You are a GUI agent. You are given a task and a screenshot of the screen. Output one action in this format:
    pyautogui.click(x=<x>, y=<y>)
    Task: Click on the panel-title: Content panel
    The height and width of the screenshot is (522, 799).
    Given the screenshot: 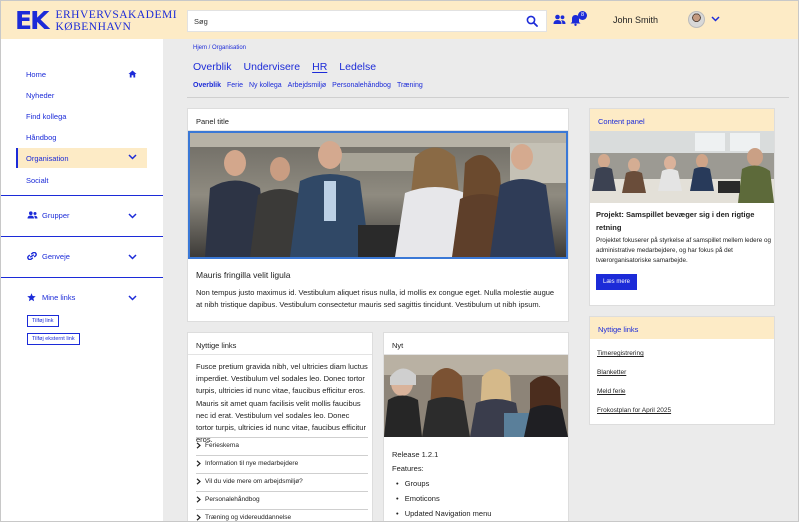 What is the action you would take?
    pyautogui.click(x=621, y=121)
    